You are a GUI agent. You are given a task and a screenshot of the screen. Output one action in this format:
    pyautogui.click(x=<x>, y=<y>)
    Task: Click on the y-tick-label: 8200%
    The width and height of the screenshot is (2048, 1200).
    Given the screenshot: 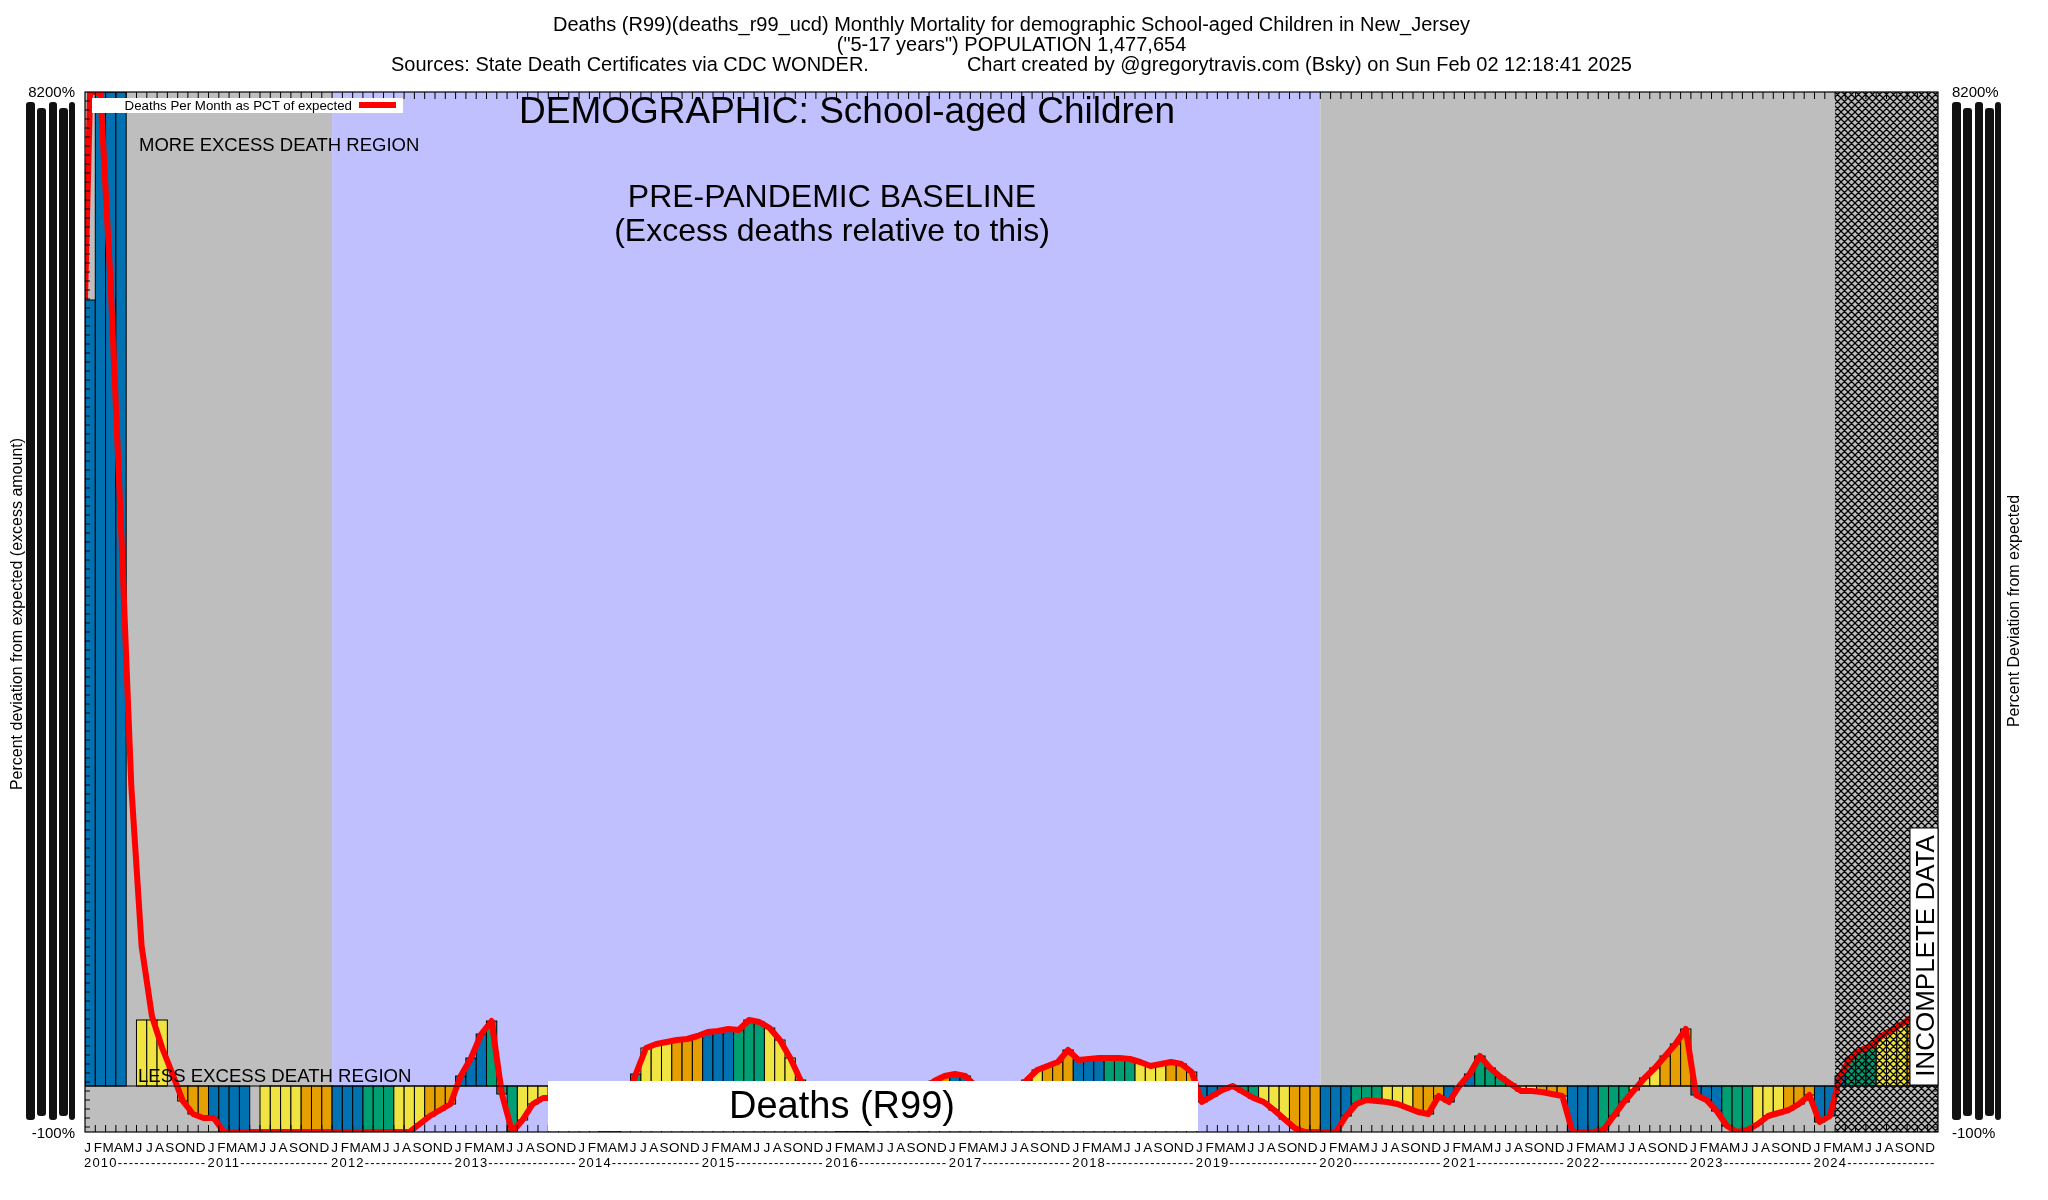 What is the action you would take?
    pyautogui.click(x=51, y=91)
    